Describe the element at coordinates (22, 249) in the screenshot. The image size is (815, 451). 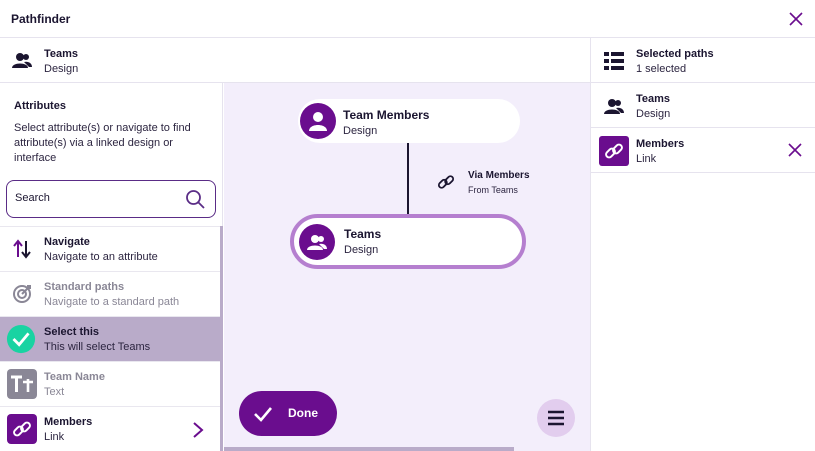
I see `up-down-arrows-icon` at that location.